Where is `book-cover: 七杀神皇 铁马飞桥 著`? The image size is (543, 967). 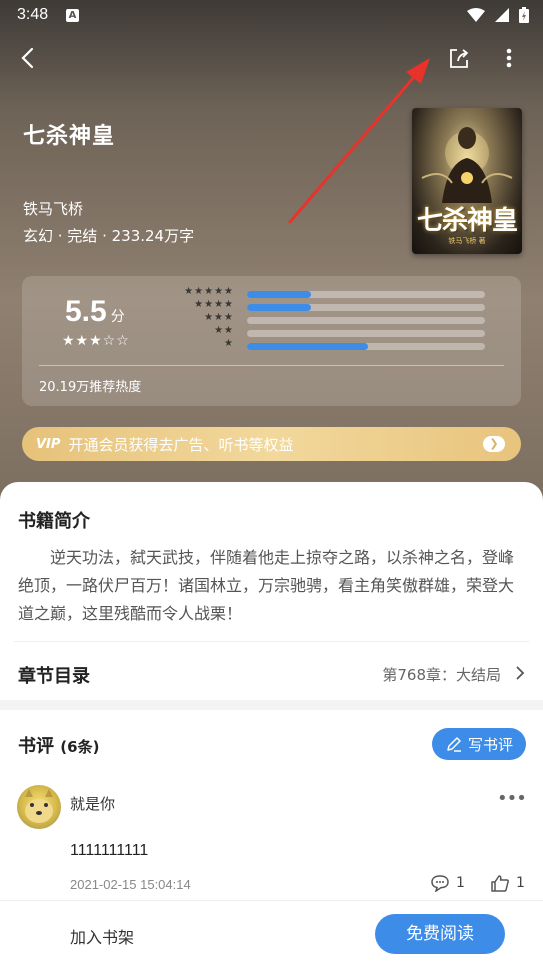 book-cover: 七杀神皇 铁马飞桥 著 is located at coordinates (467, 181).